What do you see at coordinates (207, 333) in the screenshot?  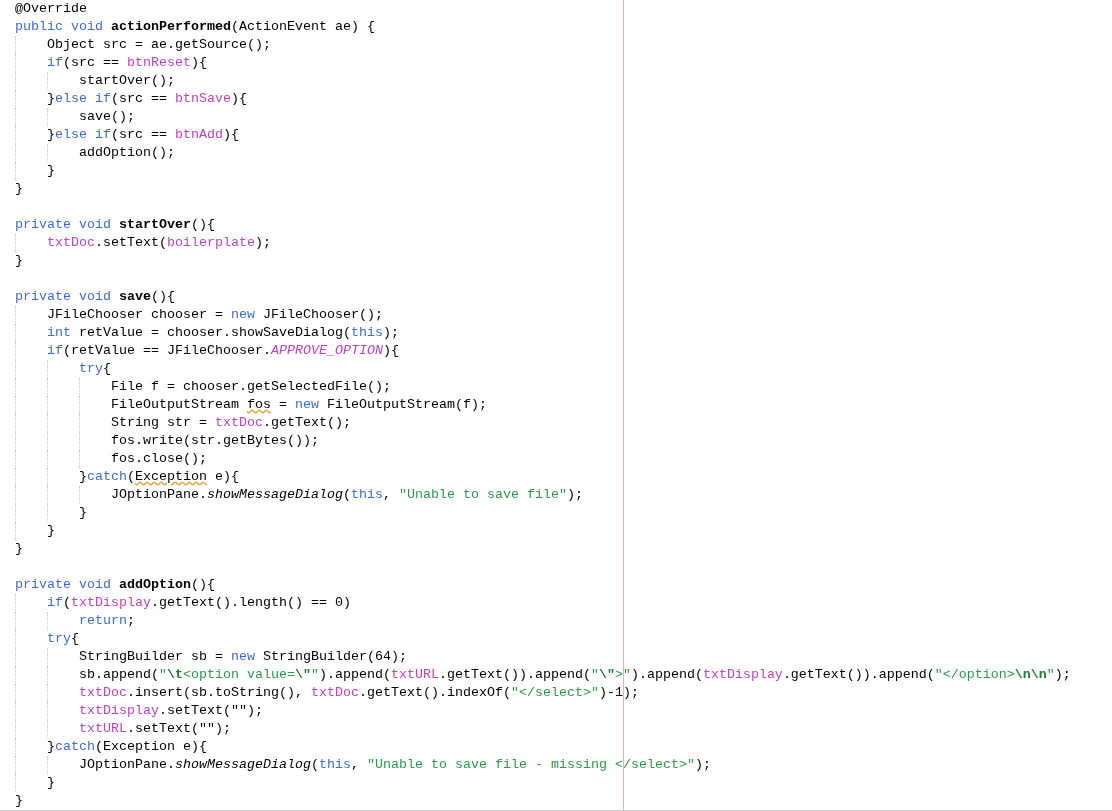 I see `code-line: int retValue = chooser.showSaveDialog(this);` at bounding box center [207, 333].